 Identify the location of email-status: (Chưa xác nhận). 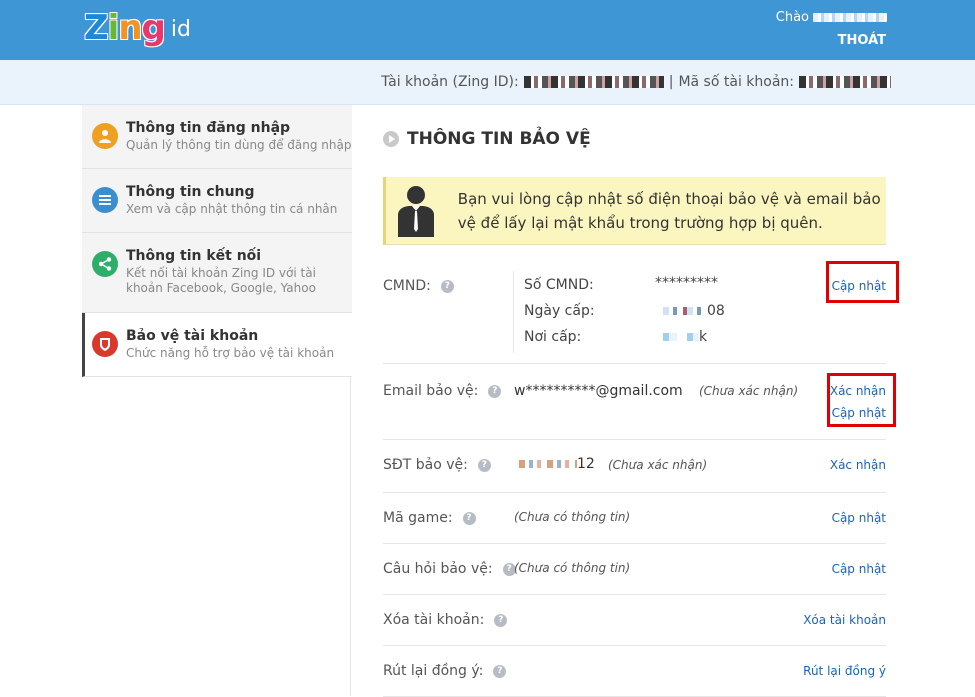
(749, 391).